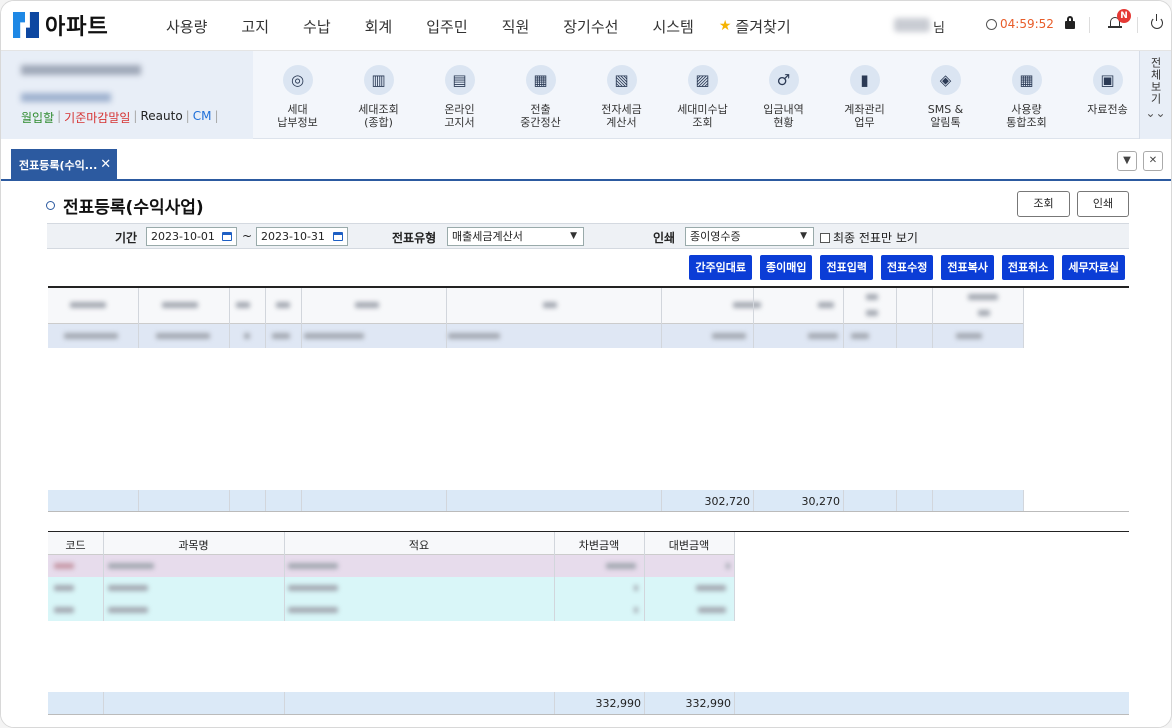 The image size is (1172, 728). I want to click on deemed-rent-button: 간주임대료, so click(720, 267).